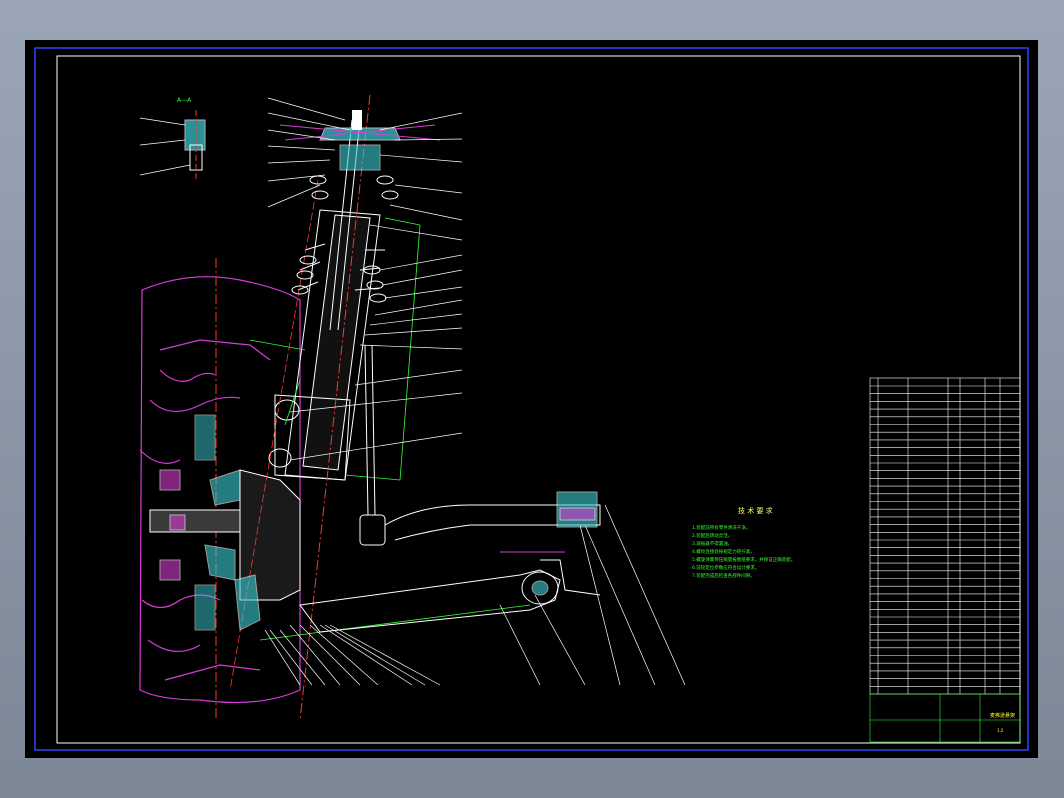 This screenshot has width=1064, height=798. Describe the element at coordinates (1003, 716) in the screenshot. I see `title-block-name: 麦弗逊悬架` at that location.